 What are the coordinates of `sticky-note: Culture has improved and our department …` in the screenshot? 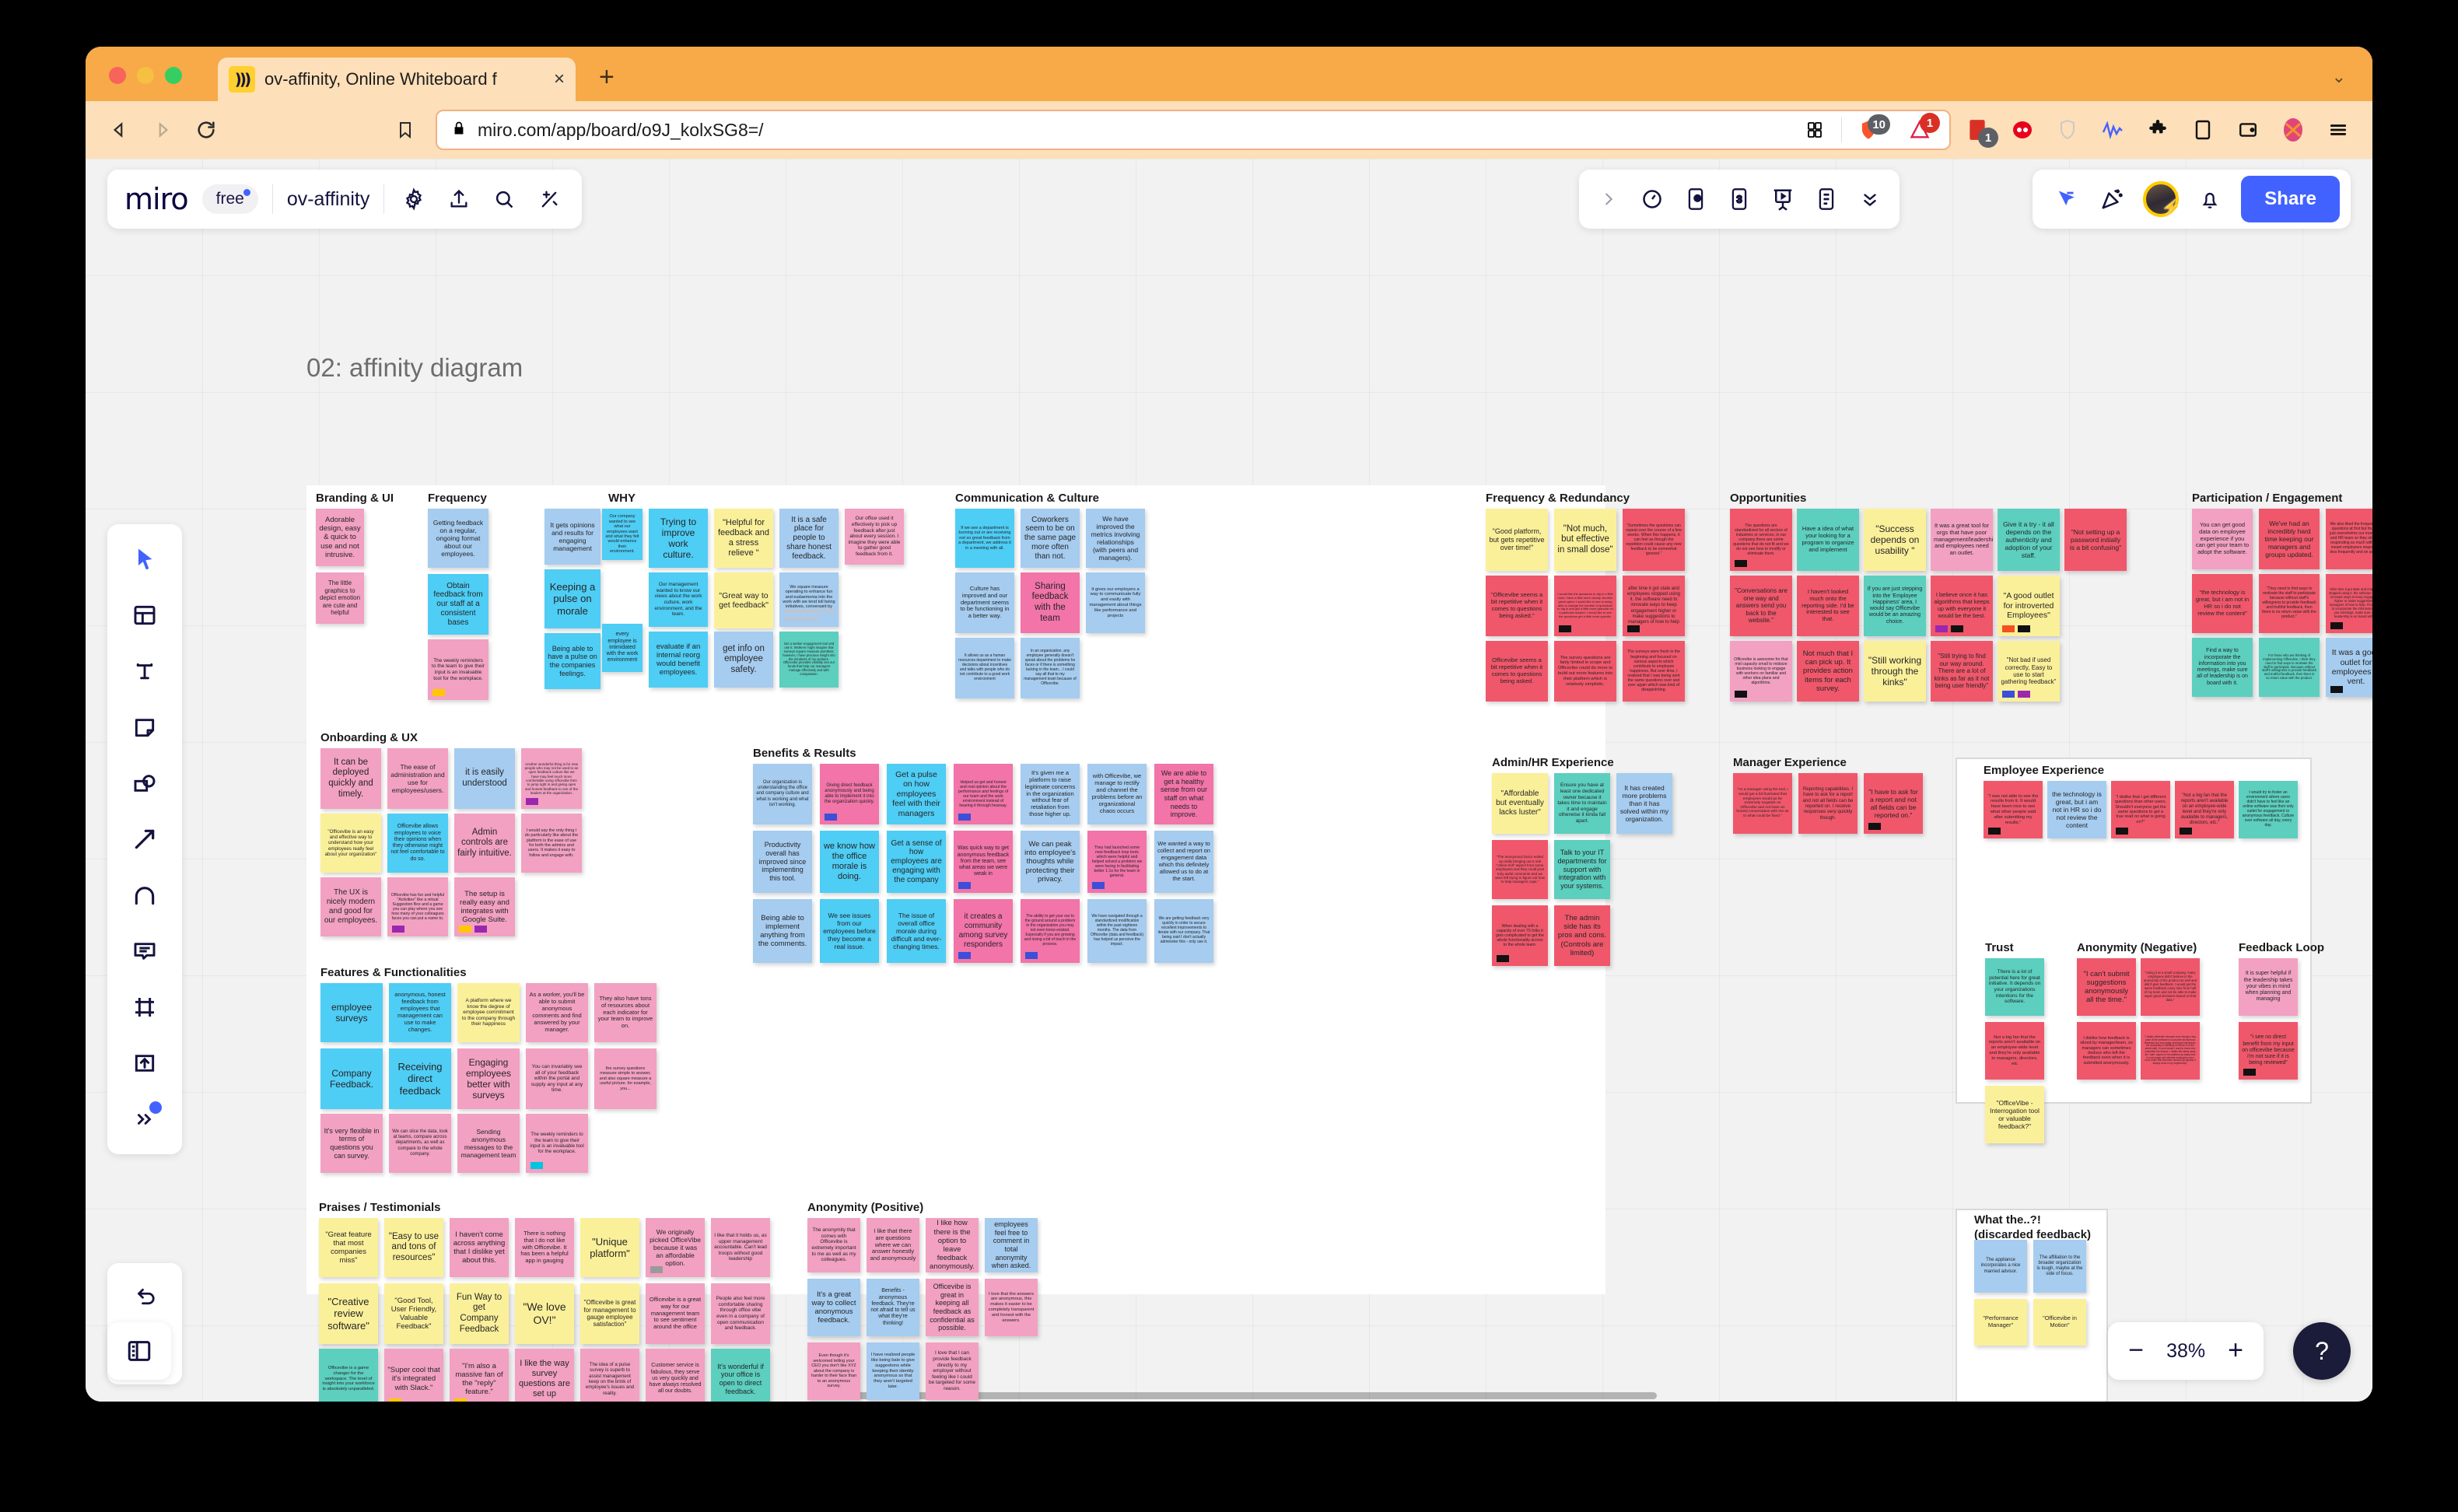 It's located at (984, 603).